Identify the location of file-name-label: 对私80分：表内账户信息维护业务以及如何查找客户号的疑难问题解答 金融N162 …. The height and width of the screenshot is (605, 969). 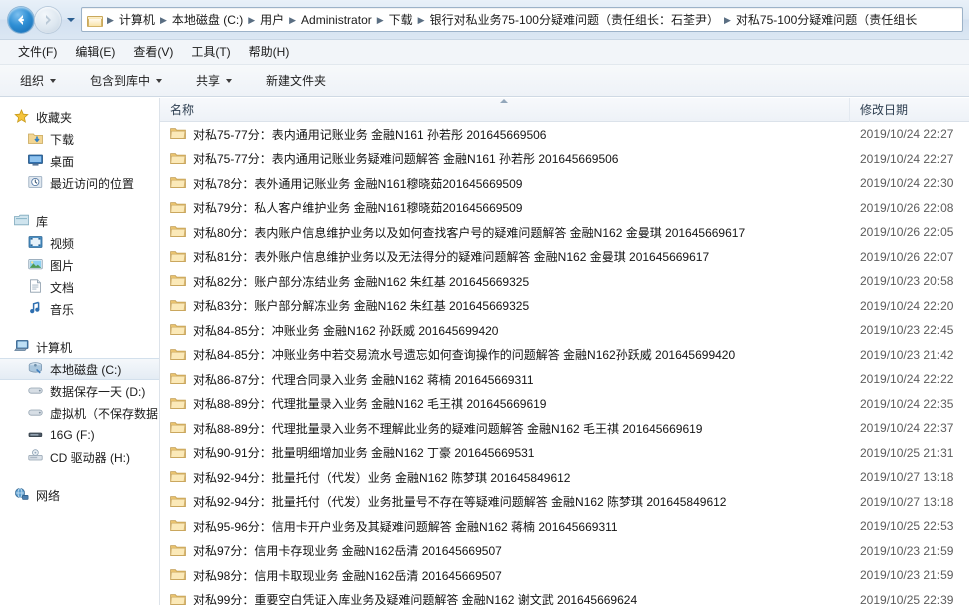
(469, 232).